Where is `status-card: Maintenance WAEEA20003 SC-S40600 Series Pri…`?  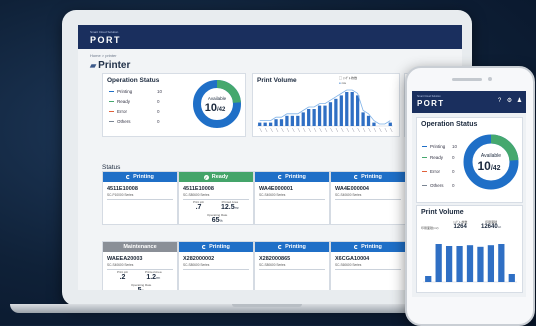
status-card: Maintenance WAEEA20003 SC-S40600 Series Pri… is located at coordinates (140, 265).